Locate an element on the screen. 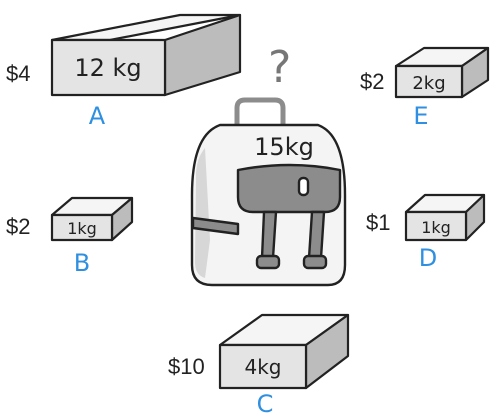 The image size is (500, 420). item-box-b: 1kg is located at coordinates (92, 219).